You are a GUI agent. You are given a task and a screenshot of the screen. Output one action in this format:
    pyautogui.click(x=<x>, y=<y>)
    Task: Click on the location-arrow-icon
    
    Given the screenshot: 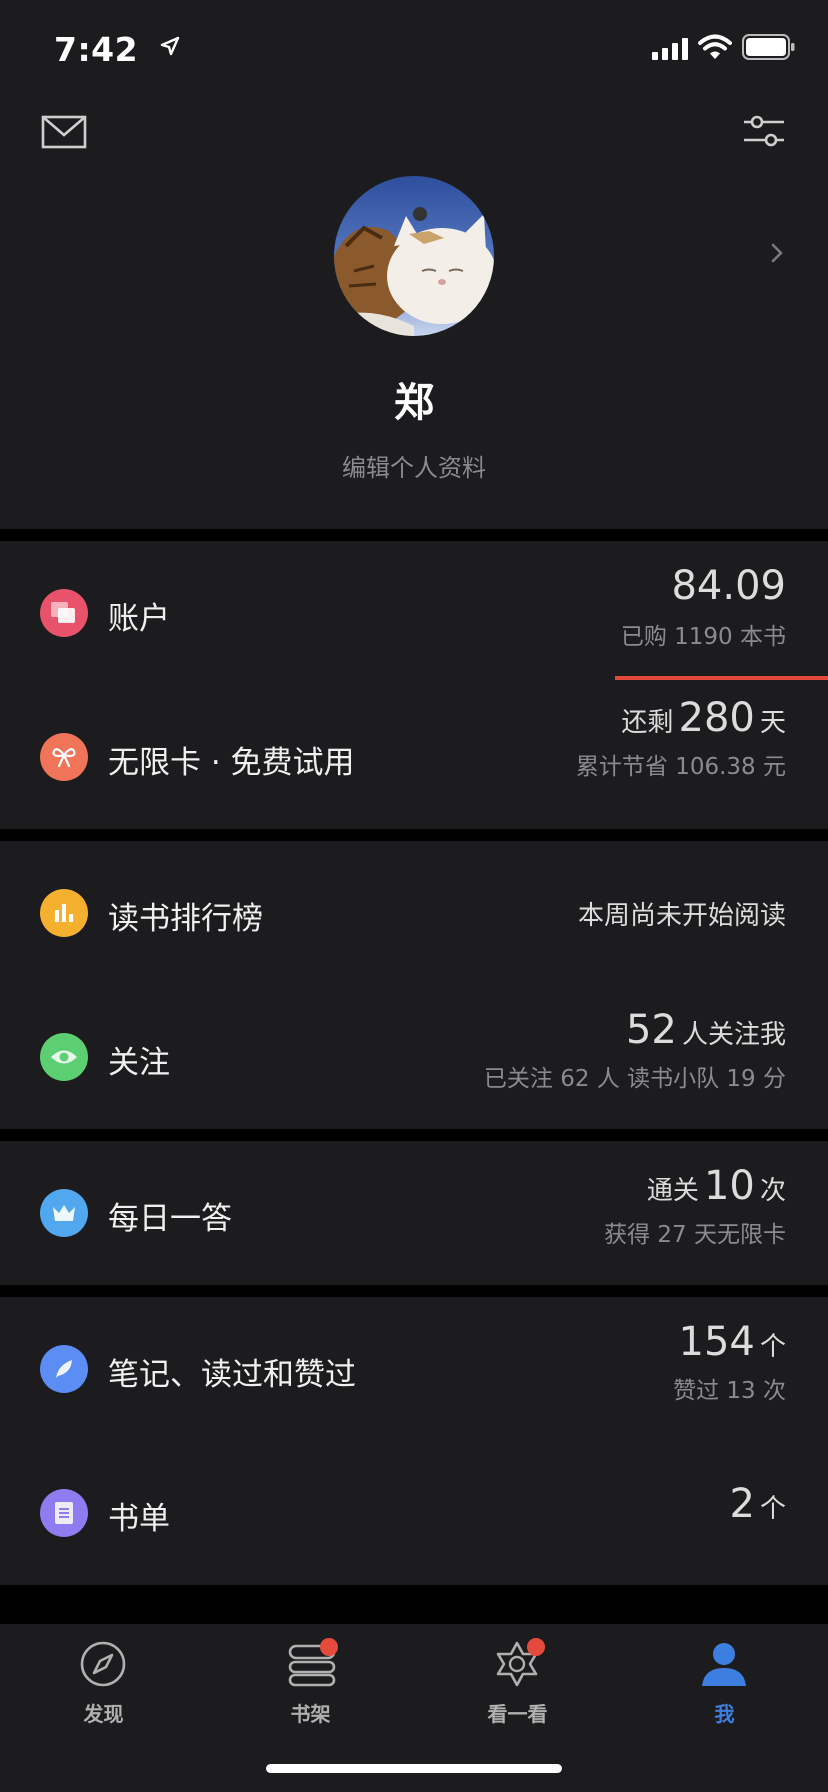 What is the action you would take?
    pyautogui.click(x=170, y=46)
    